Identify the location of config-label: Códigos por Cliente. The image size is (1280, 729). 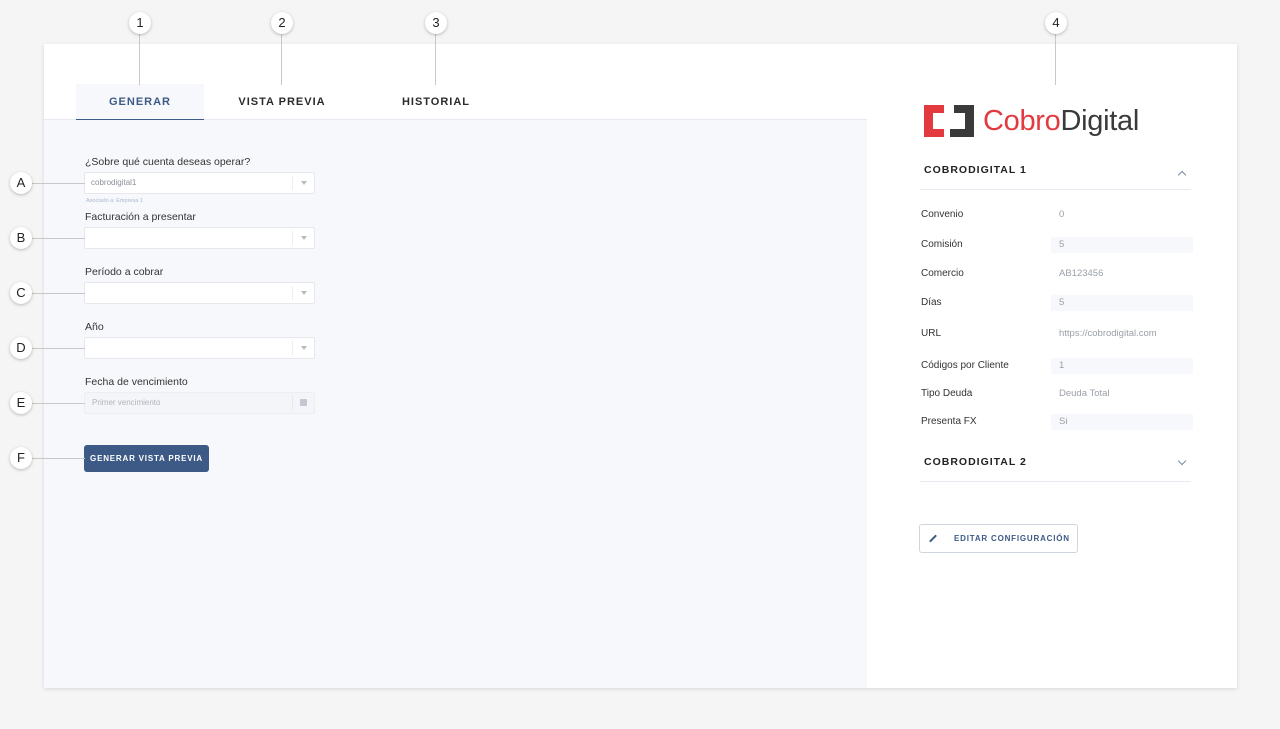
(965, 365).